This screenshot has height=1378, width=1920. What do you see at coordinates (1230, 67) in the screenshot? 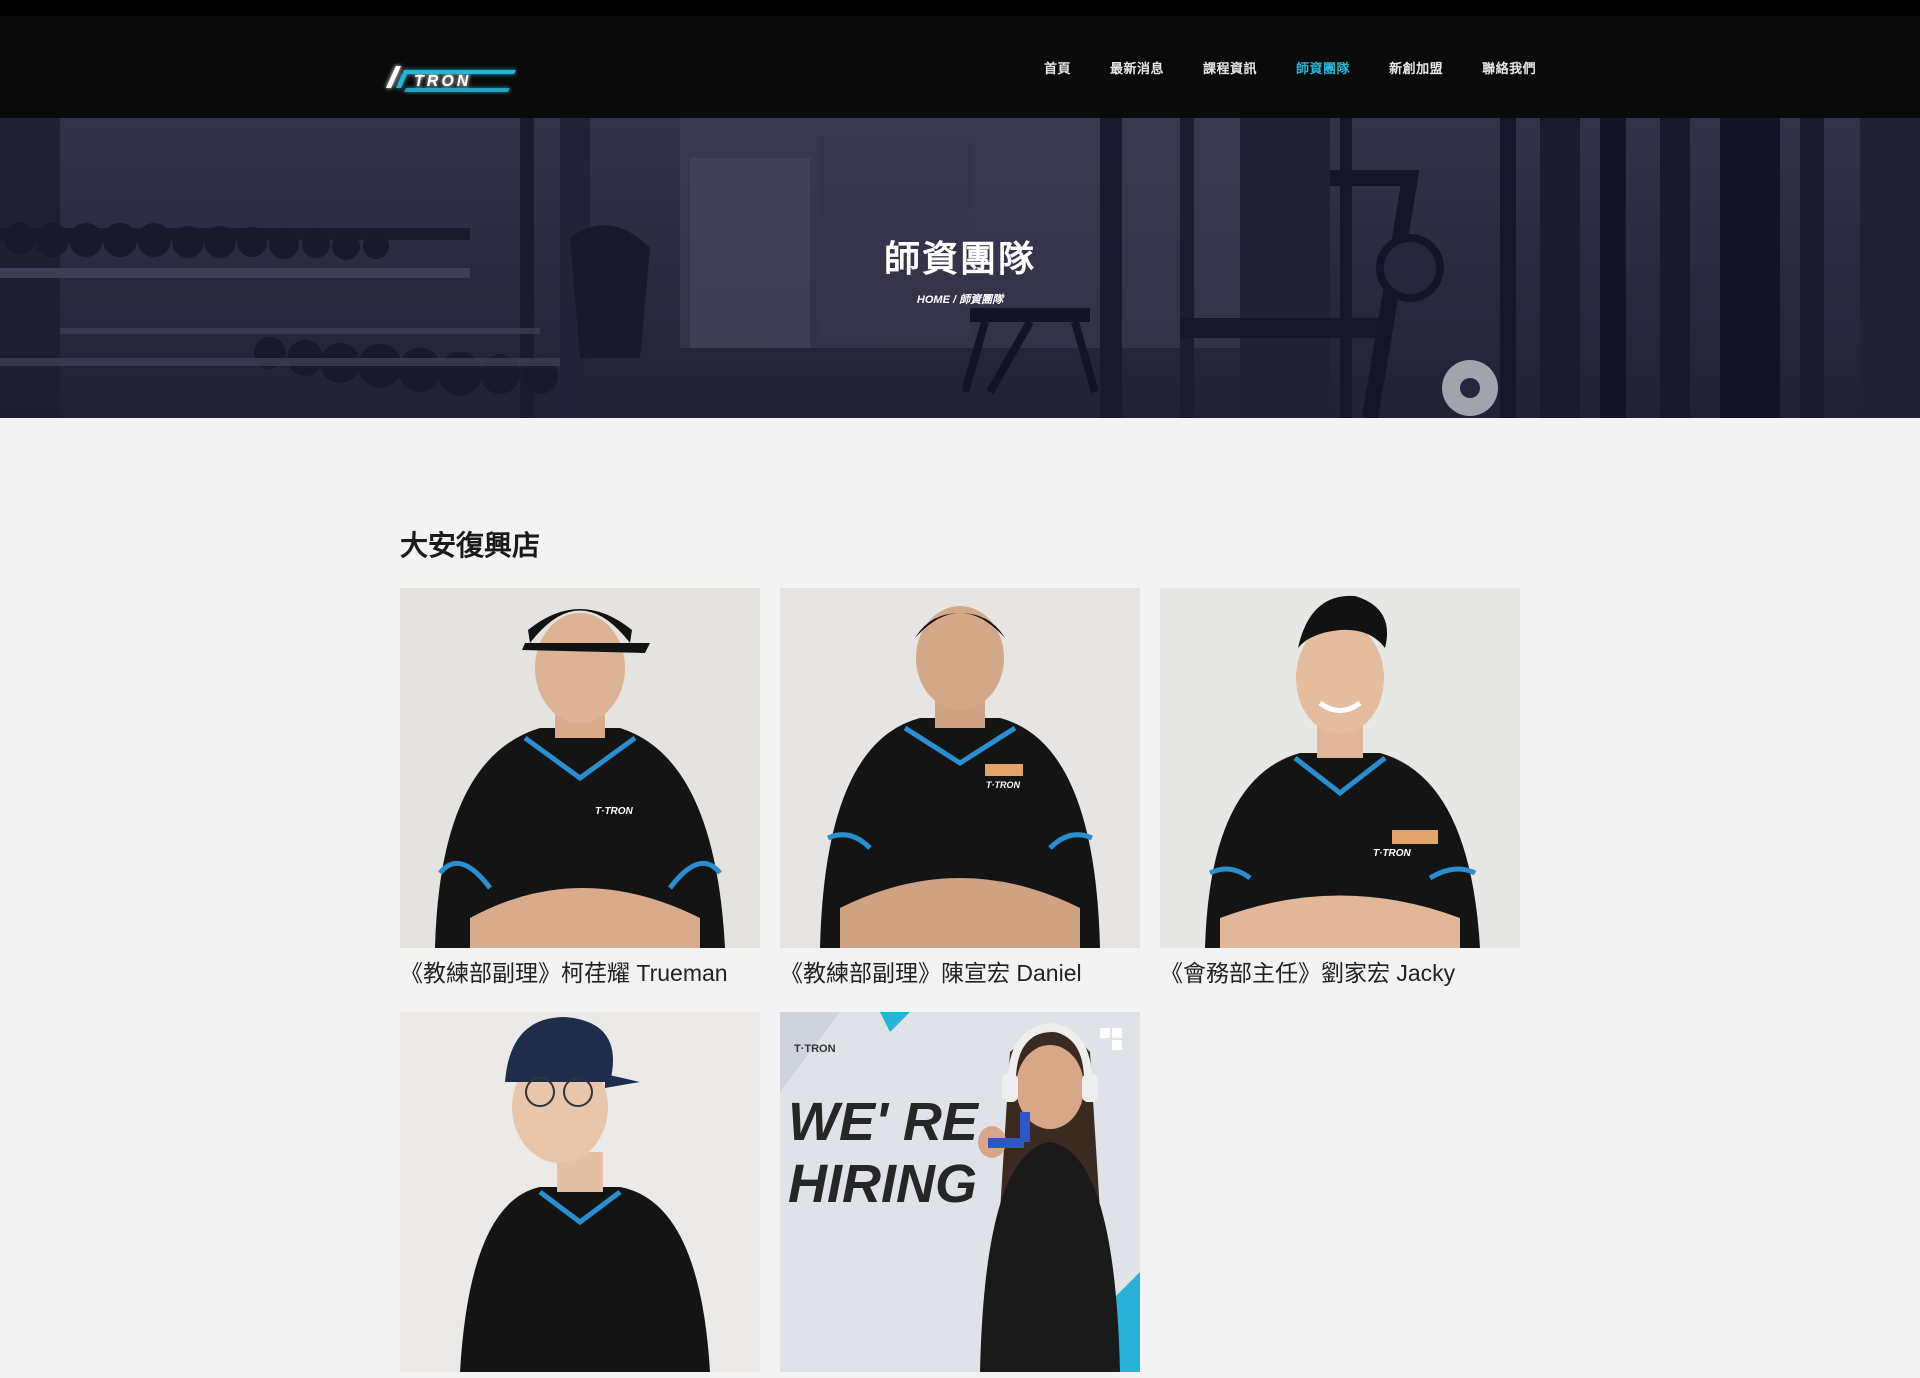
I see `nav-courses: 課程資訊` at bounding box center [1230, 67].